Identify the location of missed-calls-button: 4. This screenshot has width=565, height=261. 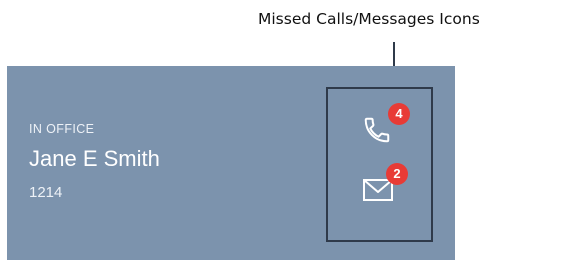
(386, 127).